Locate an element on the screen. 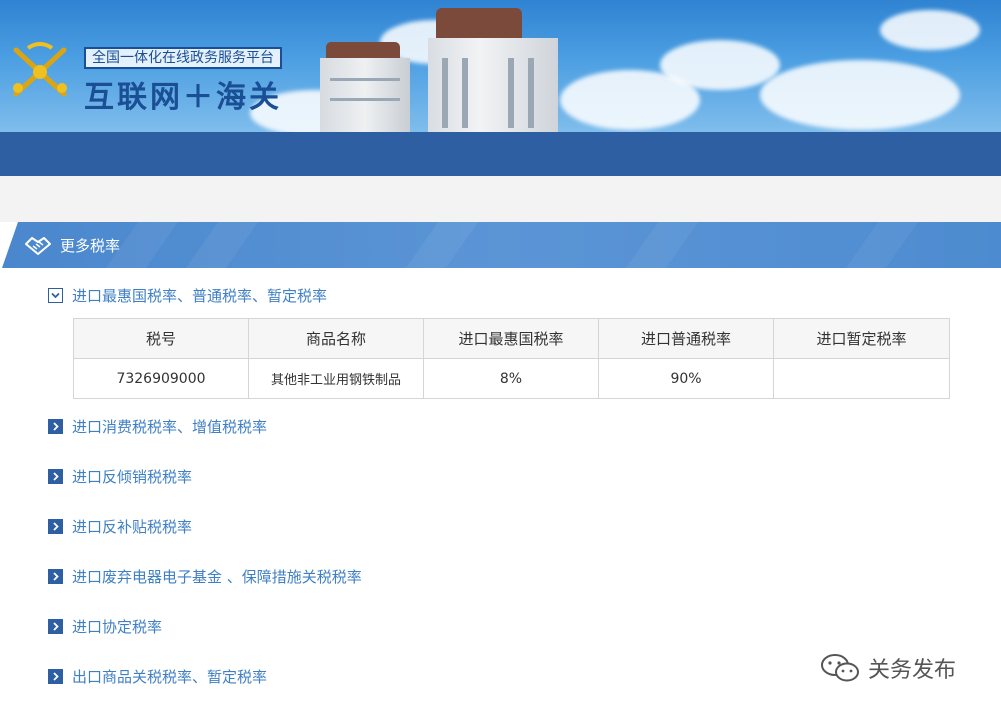 This screenshot has width=1001, height=712. spacer-strip is located at coordinates (500, 199).